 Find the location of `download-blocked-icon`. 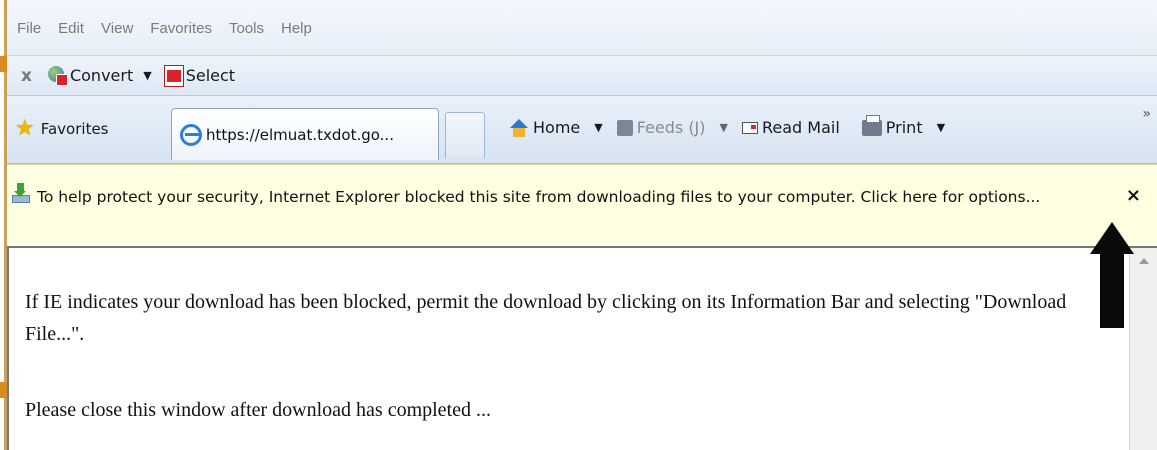

download-blocked-icon is located at coordinates (22, 194).